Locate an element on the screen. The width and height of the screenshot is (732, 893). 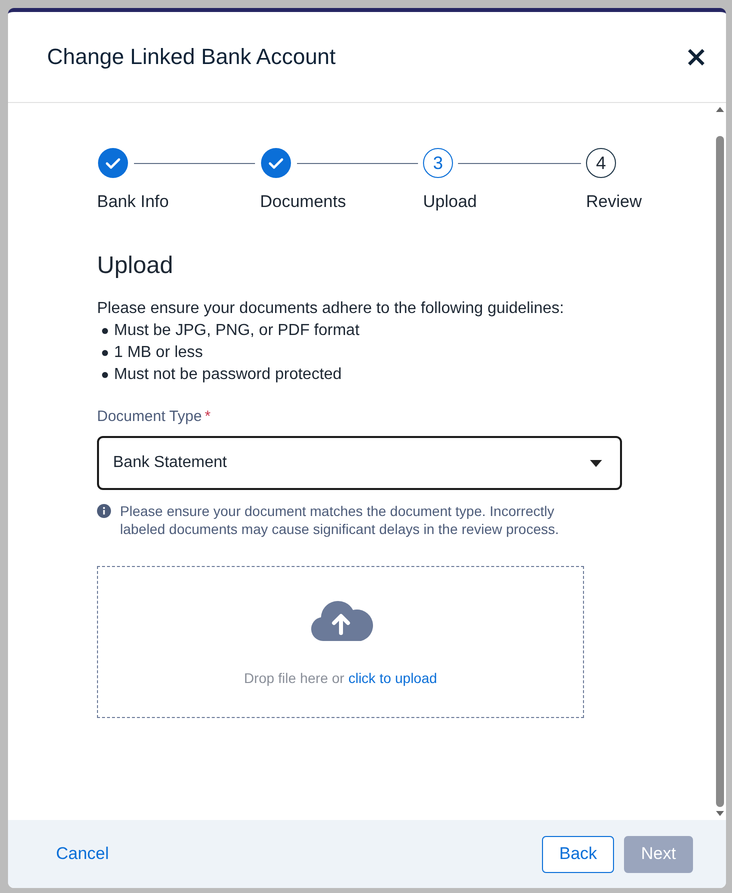
step-label: Upload is located at coordinates (450, 202).